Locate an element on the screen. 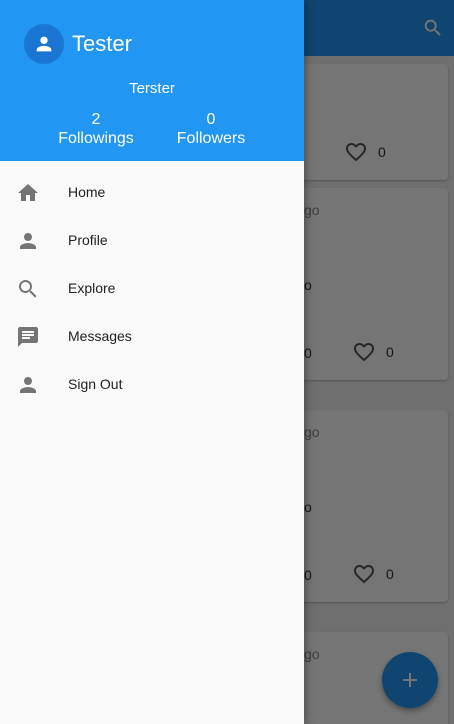 This screenshot has width=454, height=724. drawer-header: Tester Terster 2 Followings 0 Followers is located at coordinates (152, 80).